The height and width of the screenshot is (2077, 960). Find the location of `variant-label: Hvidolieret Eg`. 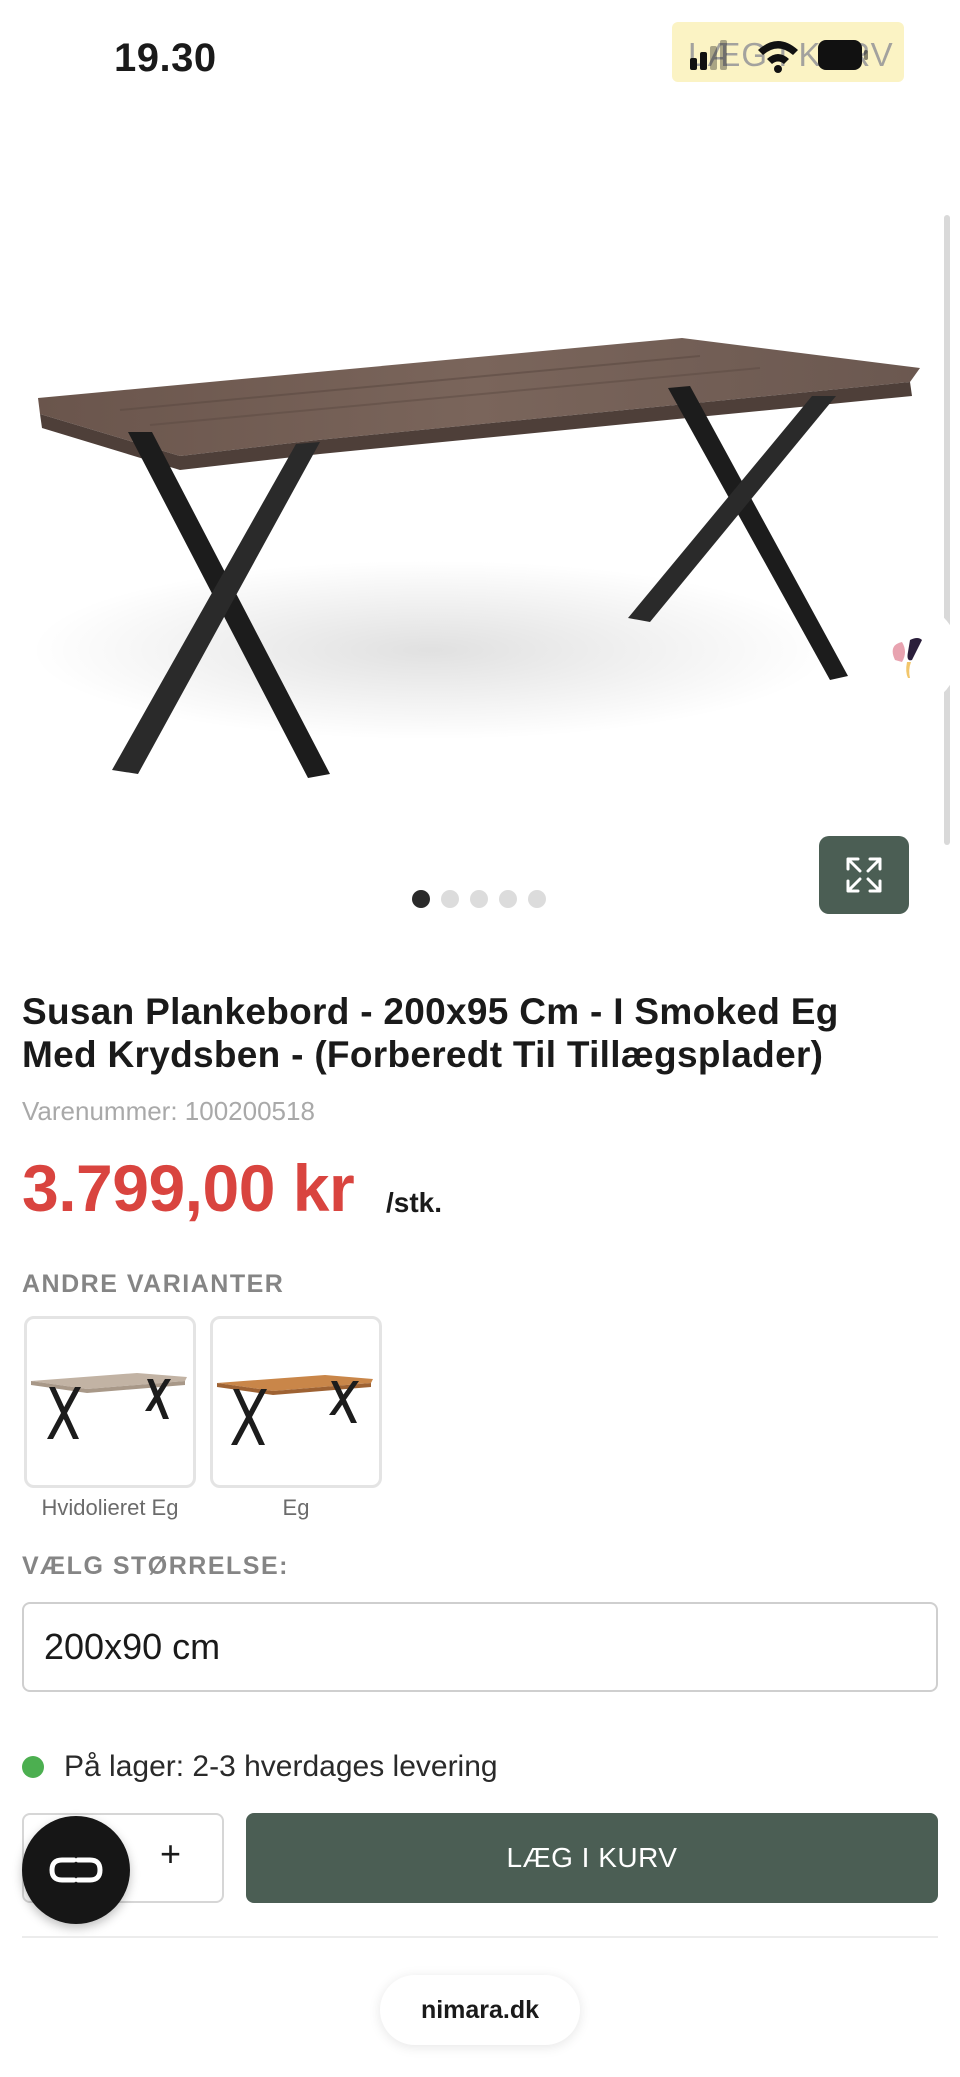

variant-label: Hvidolieret Eg is located at coordinates (110, 1507).